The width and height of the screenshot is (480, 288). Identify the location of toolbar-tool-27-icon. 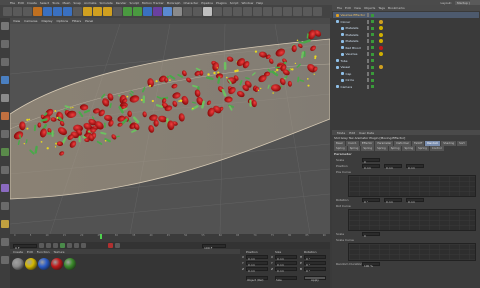
(277, 11).